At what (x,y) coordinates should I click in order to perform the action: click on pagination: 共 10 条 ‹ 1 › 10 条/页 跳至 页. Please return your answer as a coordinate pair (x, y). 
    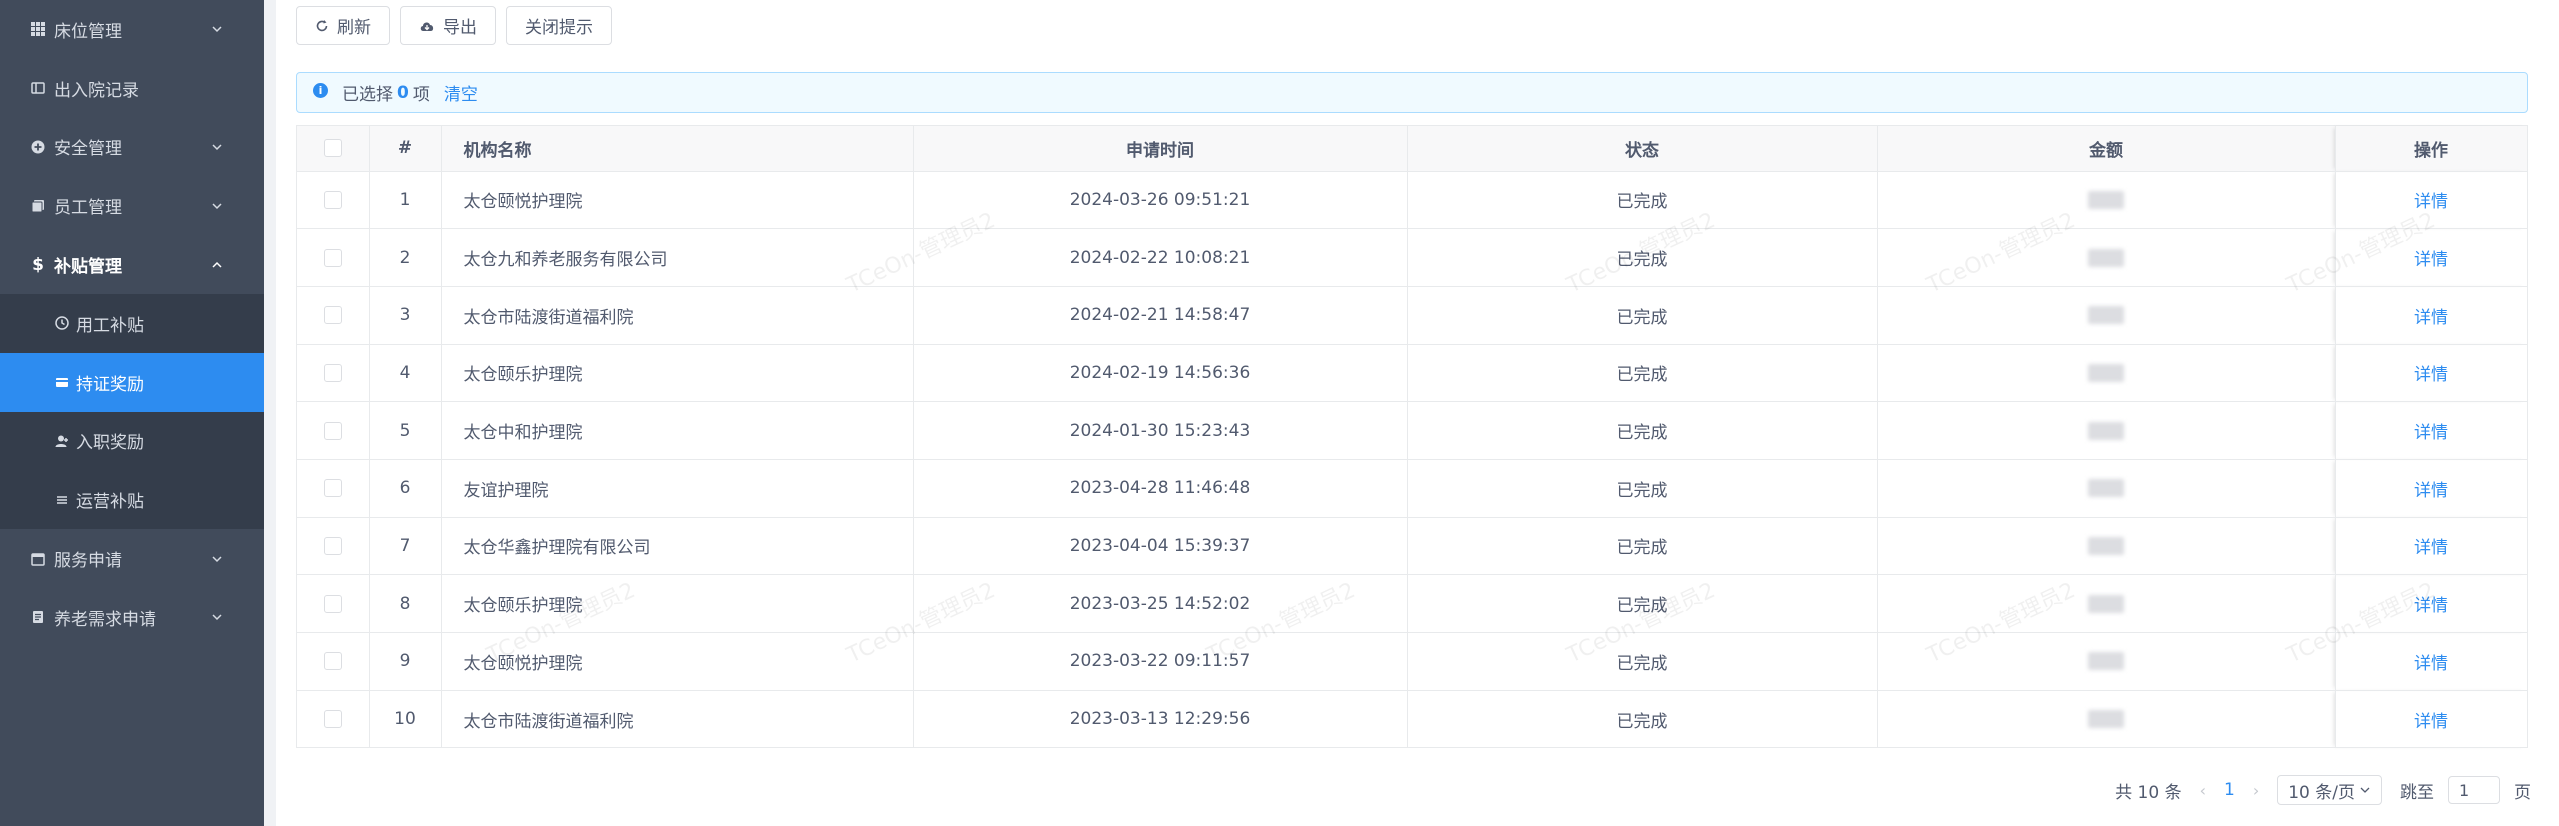
    Looking at the image, I should click on (2314, 790).